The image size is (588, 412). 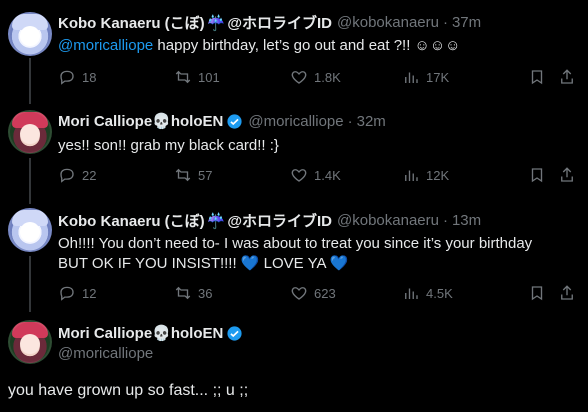 What do you see at coordinates (466, 22) in the screenshot?
I see `timestamp: 37m` at bounding box center [466, 22].